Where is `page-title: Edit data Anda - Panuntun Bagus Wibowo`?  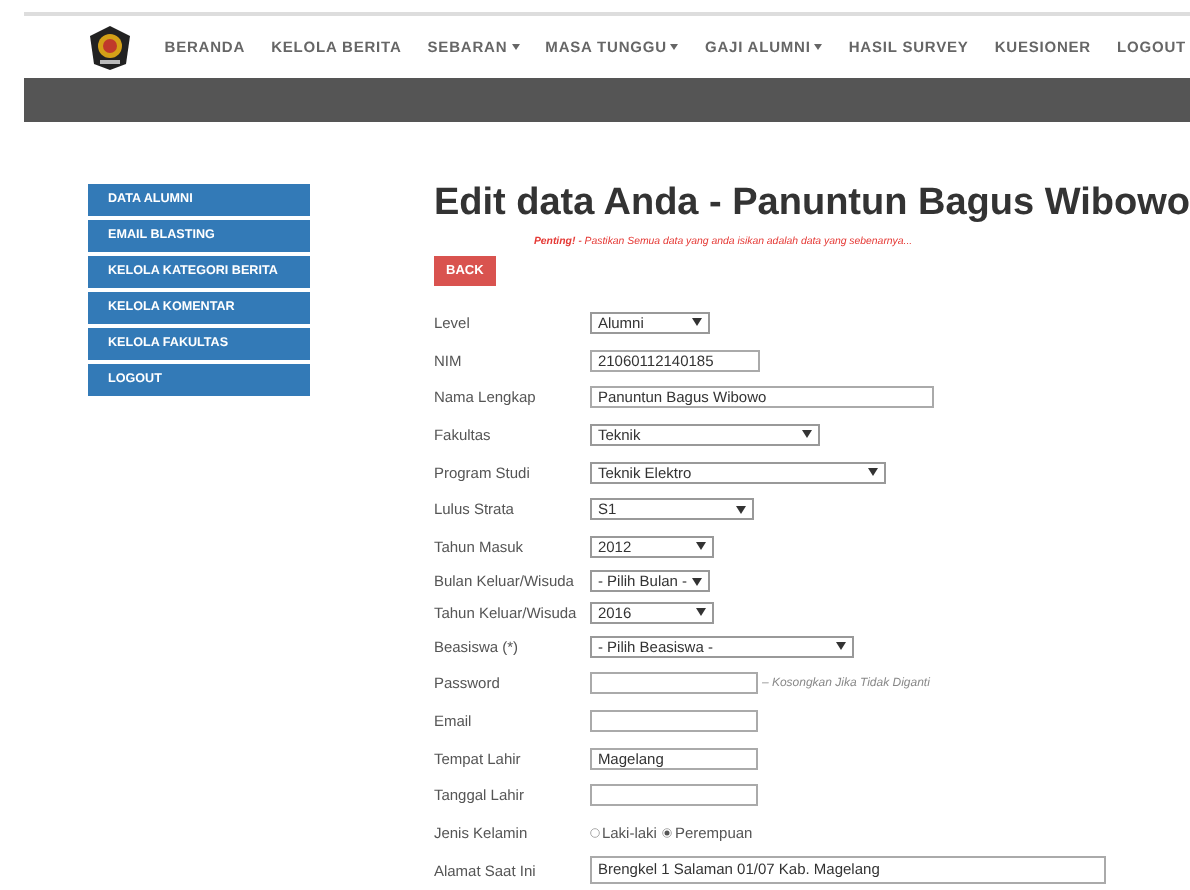
page-title: Edit data Anda - Panuntun Bagus Wibowo is located at coordinates (811, 204).